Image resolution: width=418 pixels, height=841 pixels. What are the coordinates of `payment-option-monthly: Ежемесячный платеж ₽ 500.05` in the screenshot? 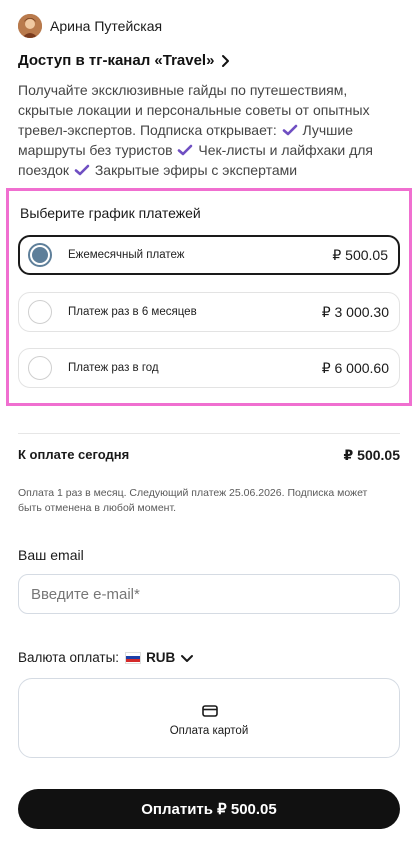 It's located at (209, 255).